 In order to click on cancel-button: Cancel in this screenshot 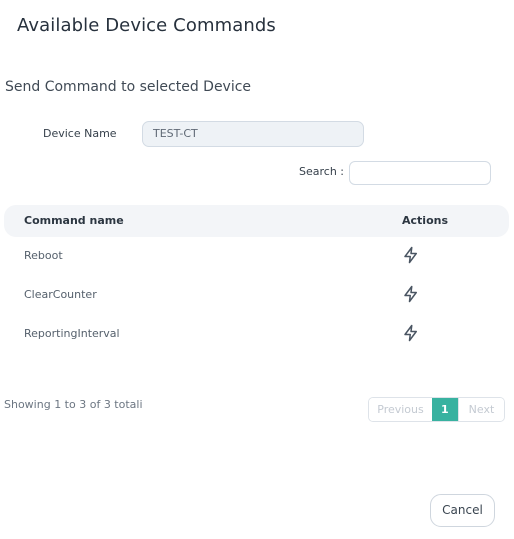, I will do `click(462, 510)`.